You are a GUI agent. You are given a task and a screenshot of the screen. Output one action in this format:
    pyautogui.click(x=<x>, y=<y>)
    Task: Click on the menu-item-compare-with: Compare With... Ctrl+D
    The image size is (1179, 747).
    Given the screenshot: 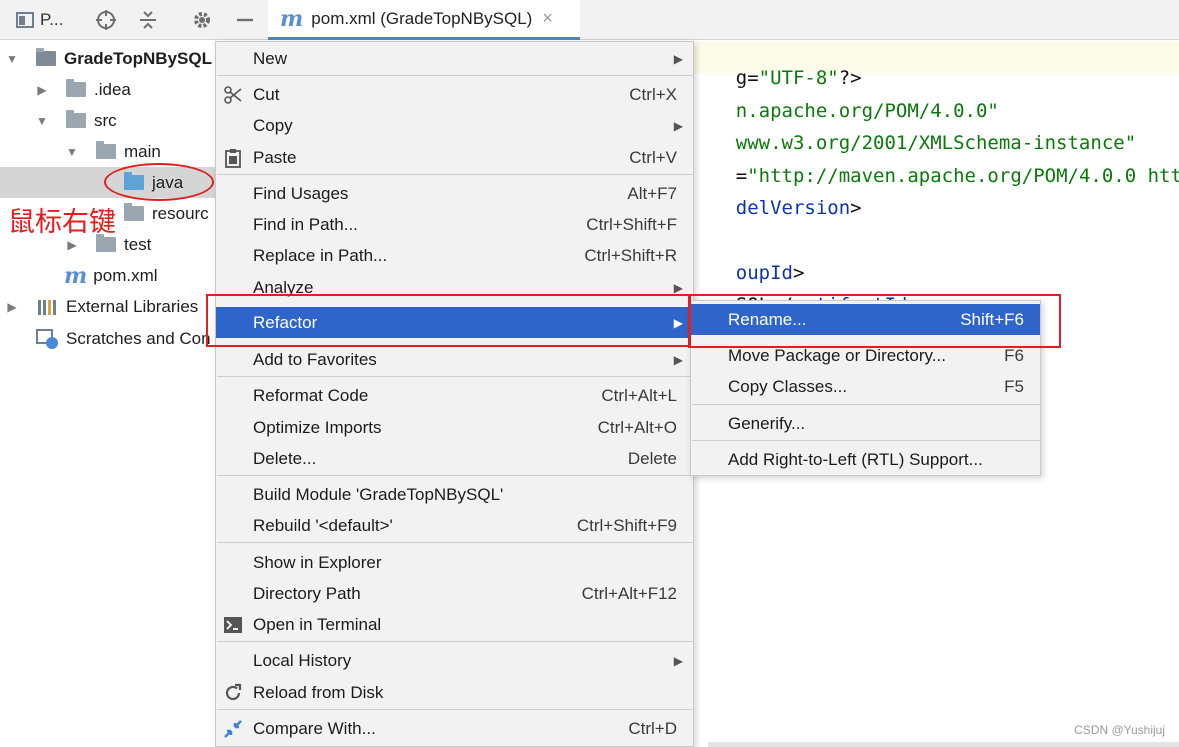 What is the action you would take?
    pyautogui.click(x=454, y=728)
    